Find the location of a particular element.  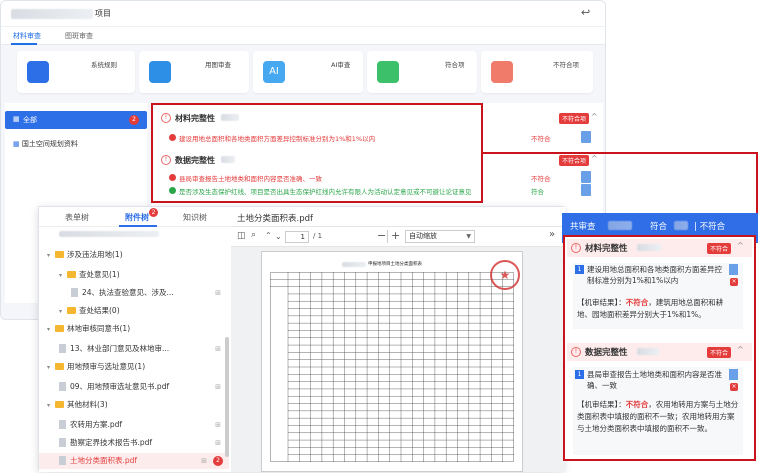

tree-label: 林地审核同意书(1) is located at coordinates (99, 328).